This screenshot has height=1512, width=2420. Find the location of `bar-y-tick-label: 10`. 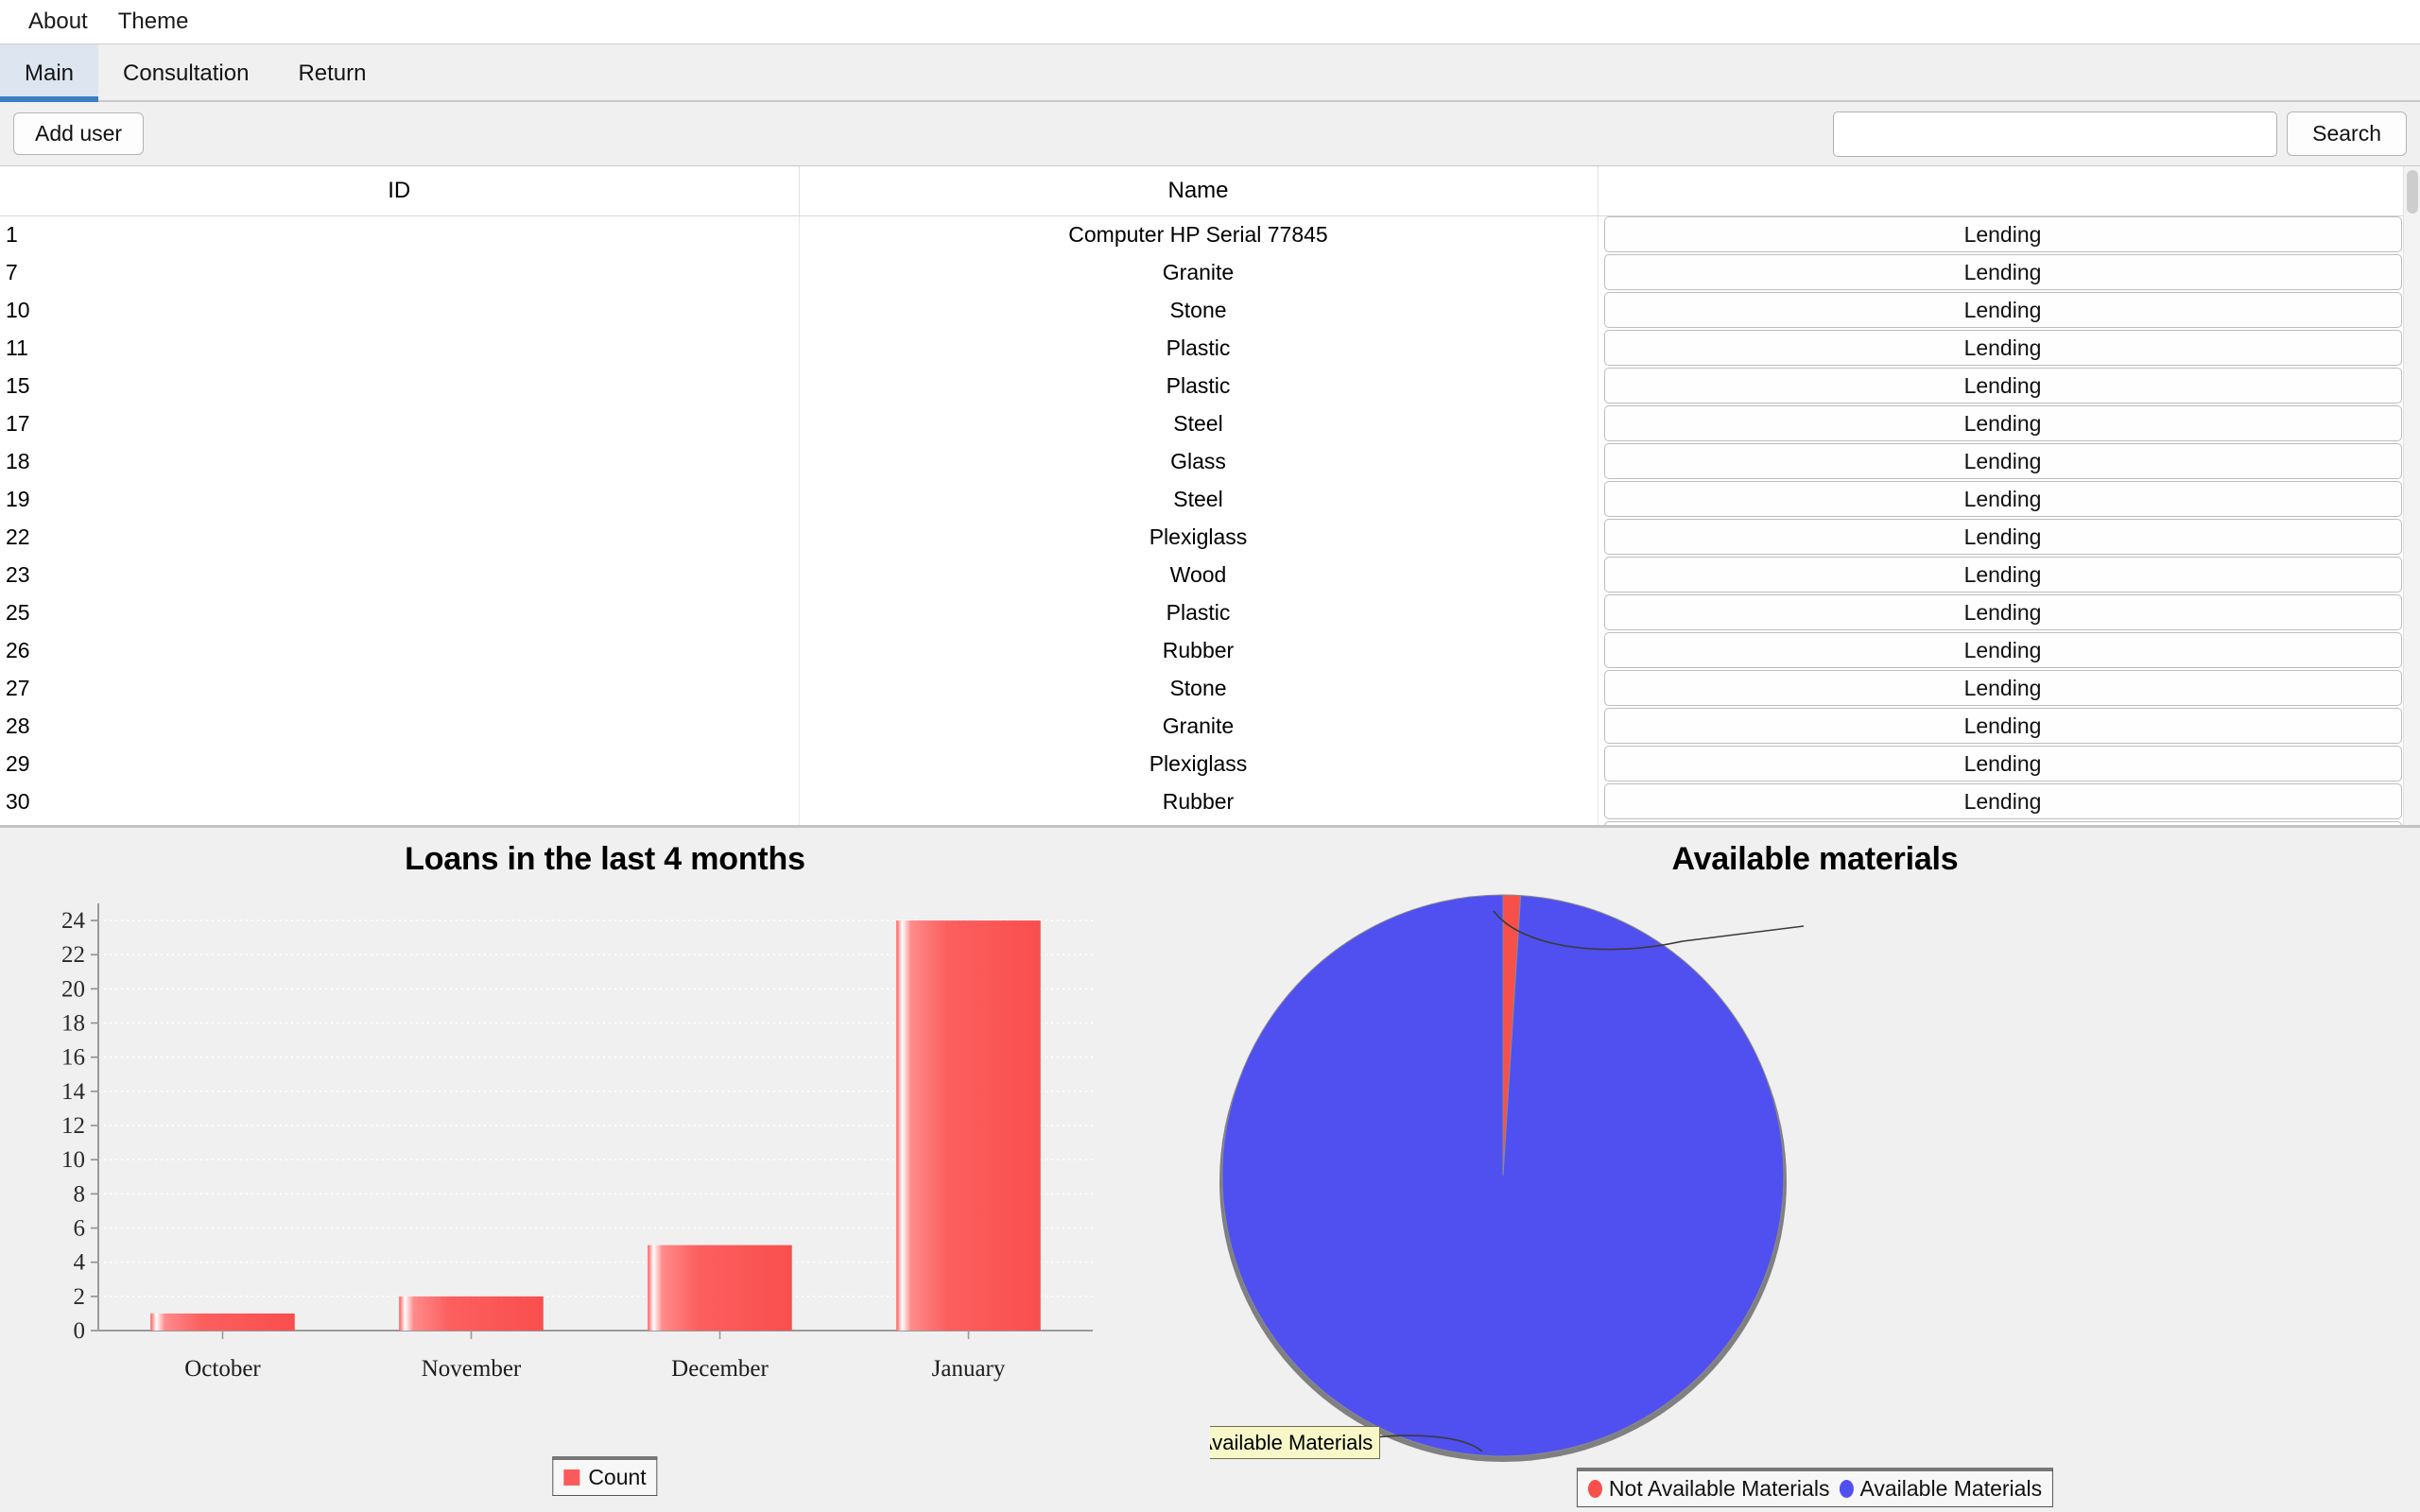

bar-y-tick-label: 10 is located at coordinates (73, 1160).